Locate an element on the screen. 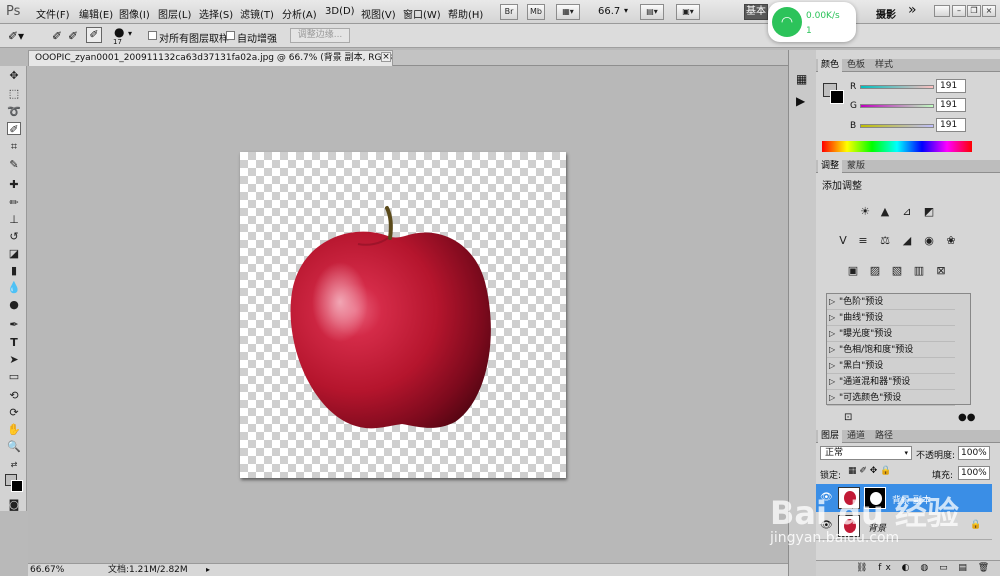 This screenshot has height=576, width=1000. blur-tool-icon: 💧 is located at coordinates (14, 287).